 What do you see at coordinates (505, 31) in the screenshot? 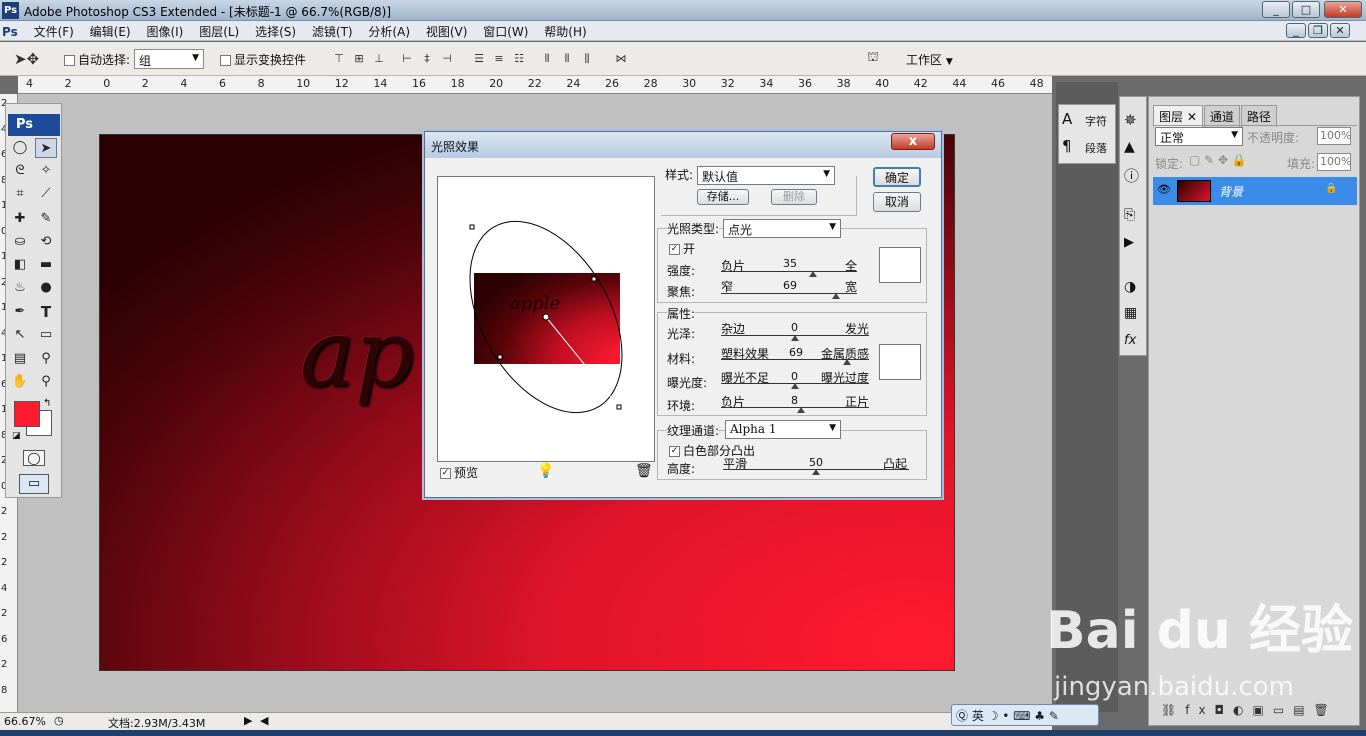
I see `menu-window: 窗口(W)` at bounding box center [505, 31].